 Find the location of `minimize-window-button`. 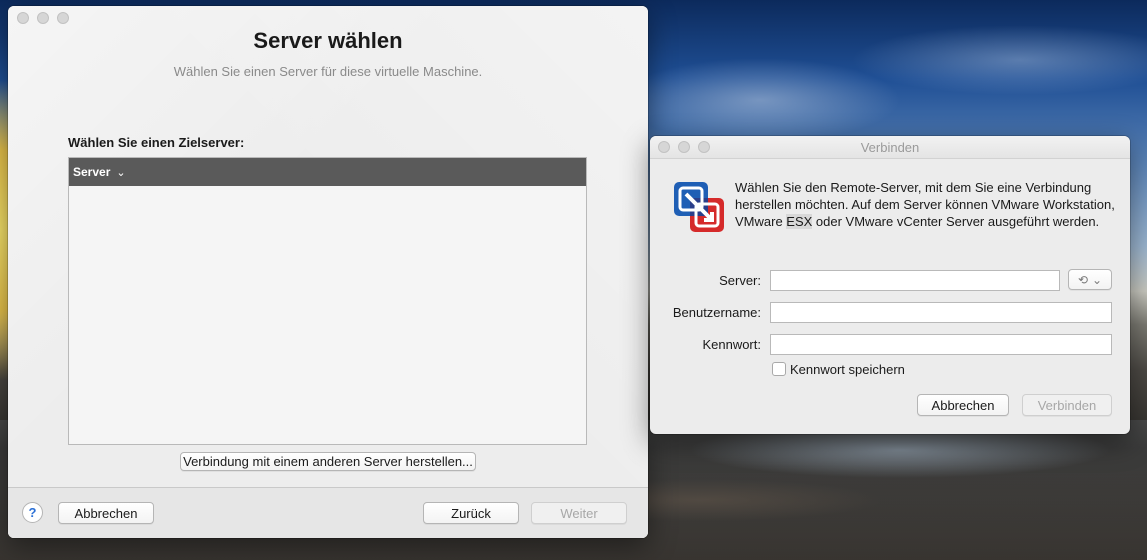

minimize-window-button is located at coordinates (43, 18).